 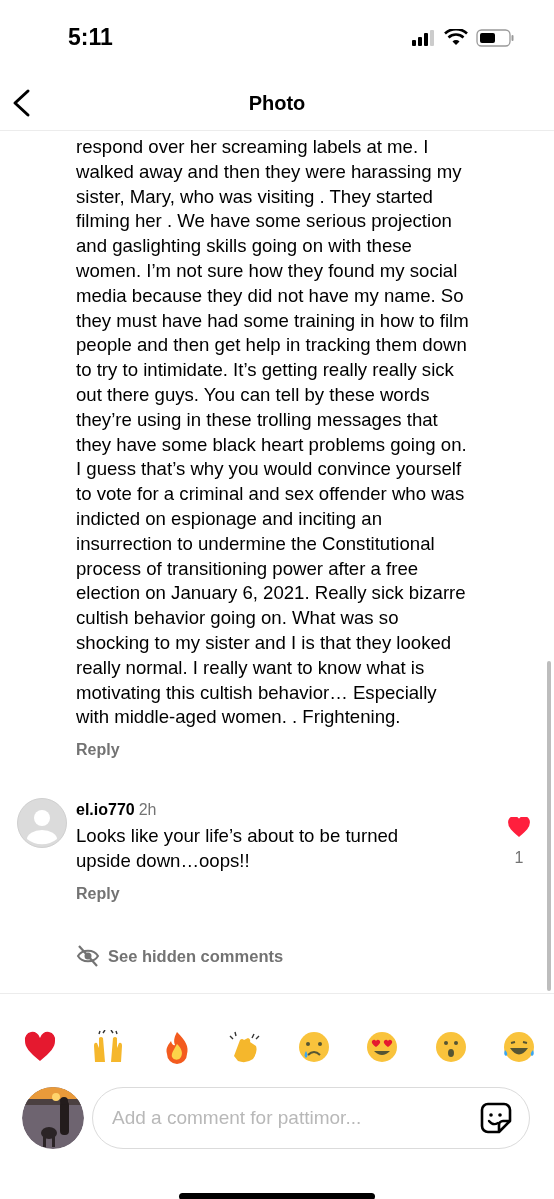 What do you see at coordinates (88, 956) in the screenshot?
I see `hidden-eye-icon` at bounding box center [88, 956].